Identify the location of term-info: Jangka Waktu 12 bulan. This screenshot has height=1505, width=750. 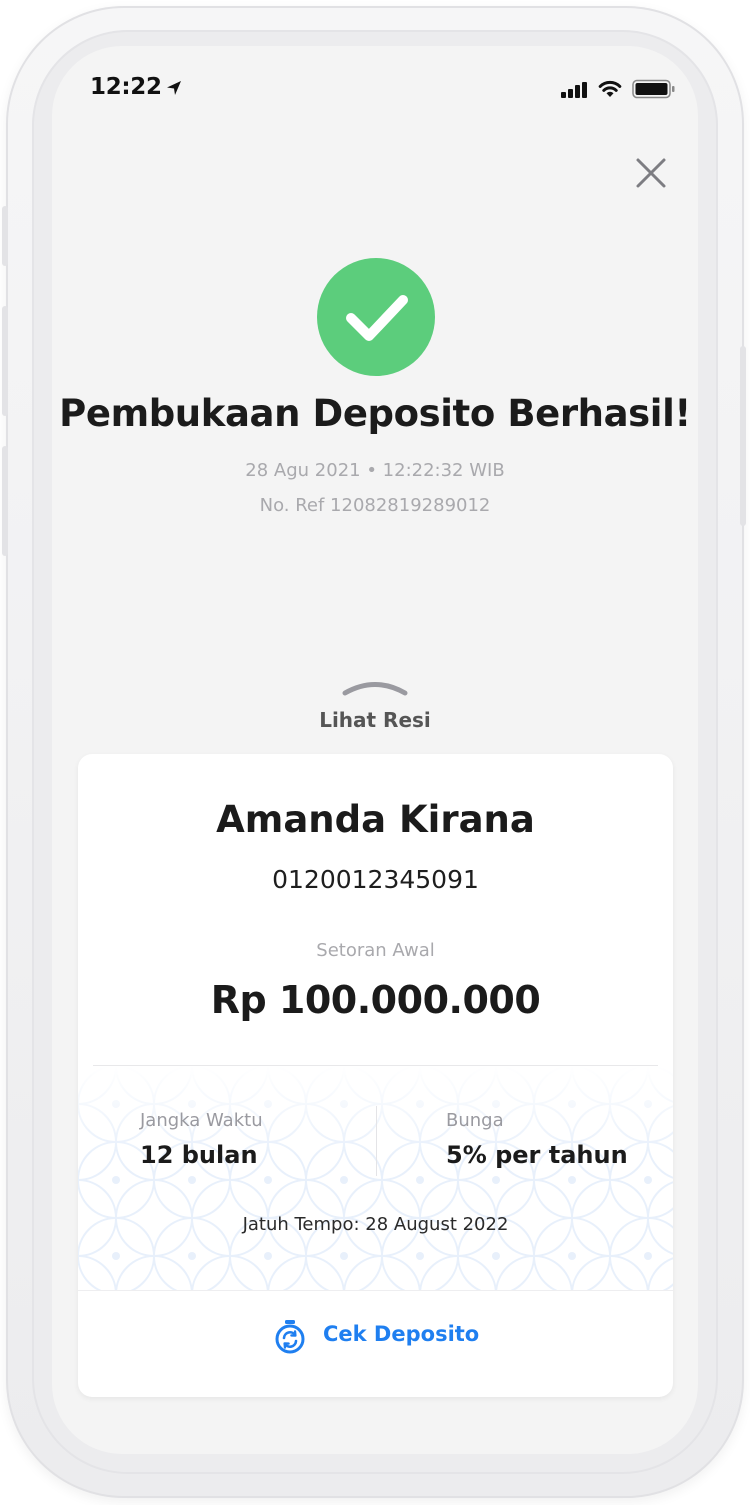
(201, 1139).